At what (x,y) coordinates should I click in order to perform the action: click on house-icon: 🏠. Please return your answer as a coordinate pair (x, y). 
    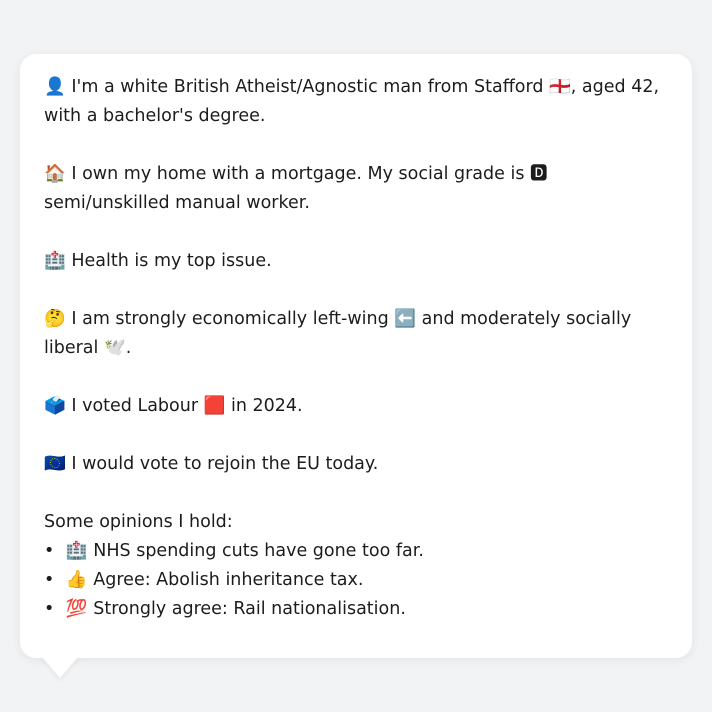
    Looking at the image, I should click on (55, 174).